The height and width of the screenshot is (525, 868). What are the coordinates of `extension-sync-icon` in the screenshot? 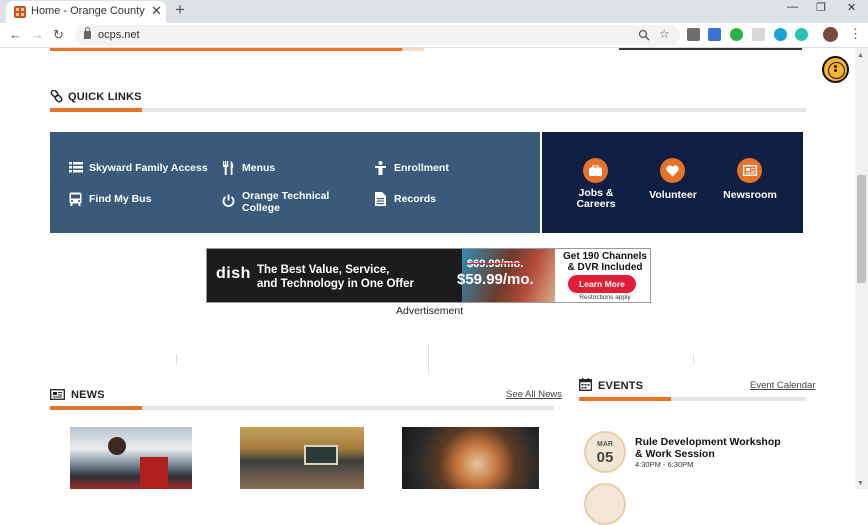 It's located at (736, 34).